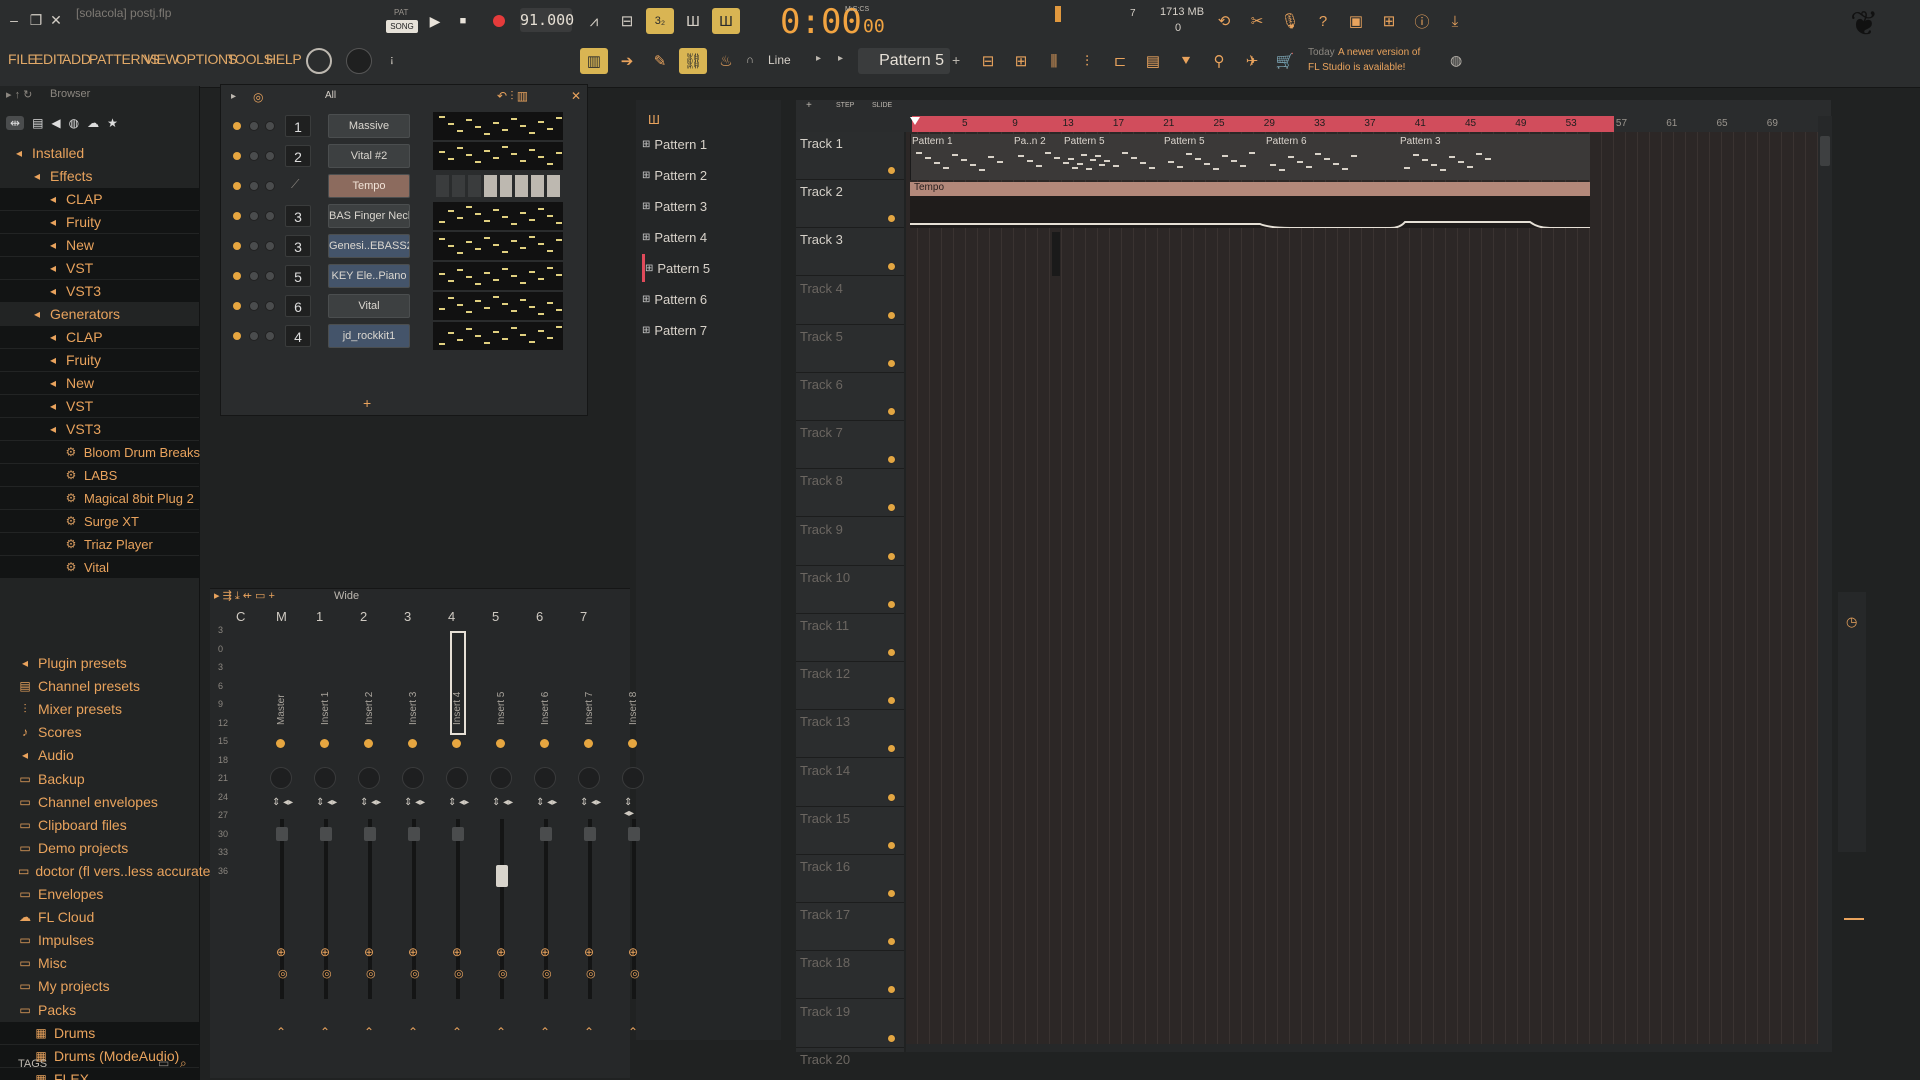  What do you see at coordinates (750, 60) in the screenshot?
I see `magnet-icon: ∩` at bounding box center [750, 60].